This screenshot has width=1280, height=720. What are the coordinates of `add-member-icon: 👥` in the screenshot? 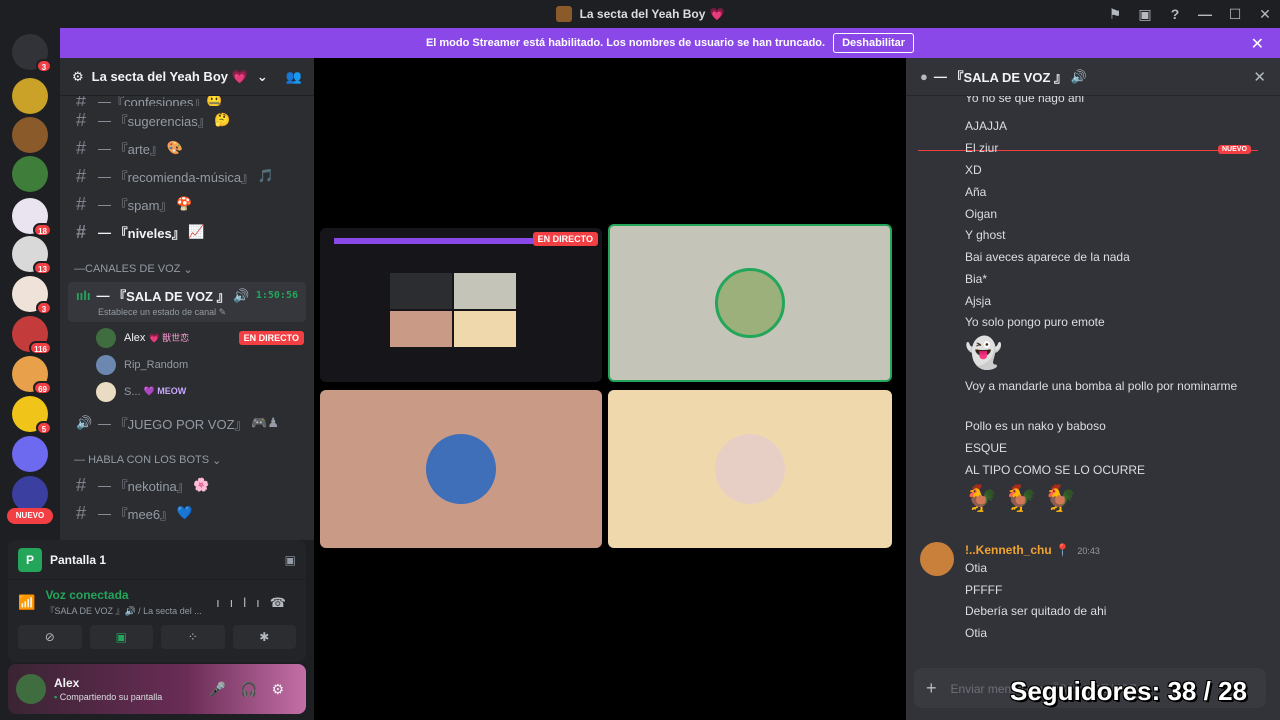 It's located at (294, 77).